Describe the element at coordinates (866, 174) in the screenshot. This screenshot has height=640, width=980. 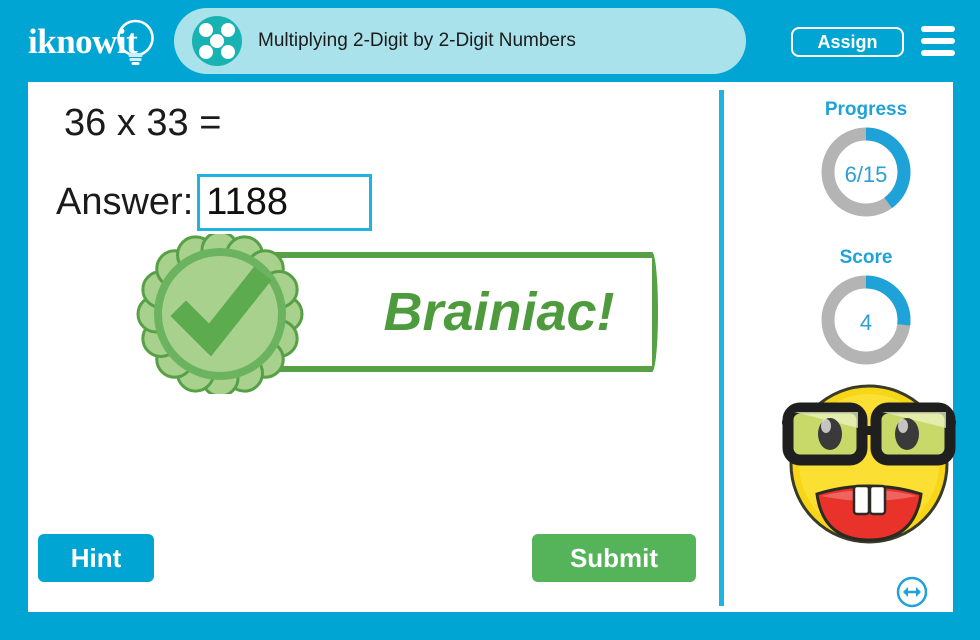
I see `progress-value: 6/15` at that location.